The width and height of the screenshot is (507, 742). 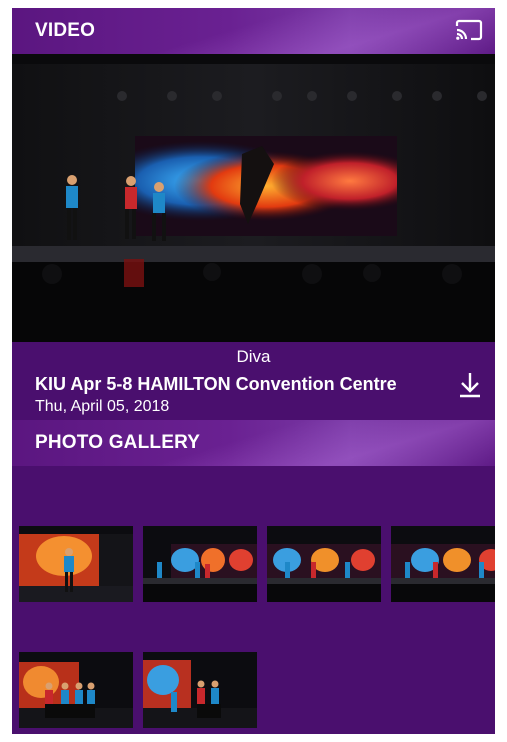 What do you see at coordinates (102, 406) in the screenshot?
I see `video-date: Thu, April 05, 2018` at bounding box center [102, 406].